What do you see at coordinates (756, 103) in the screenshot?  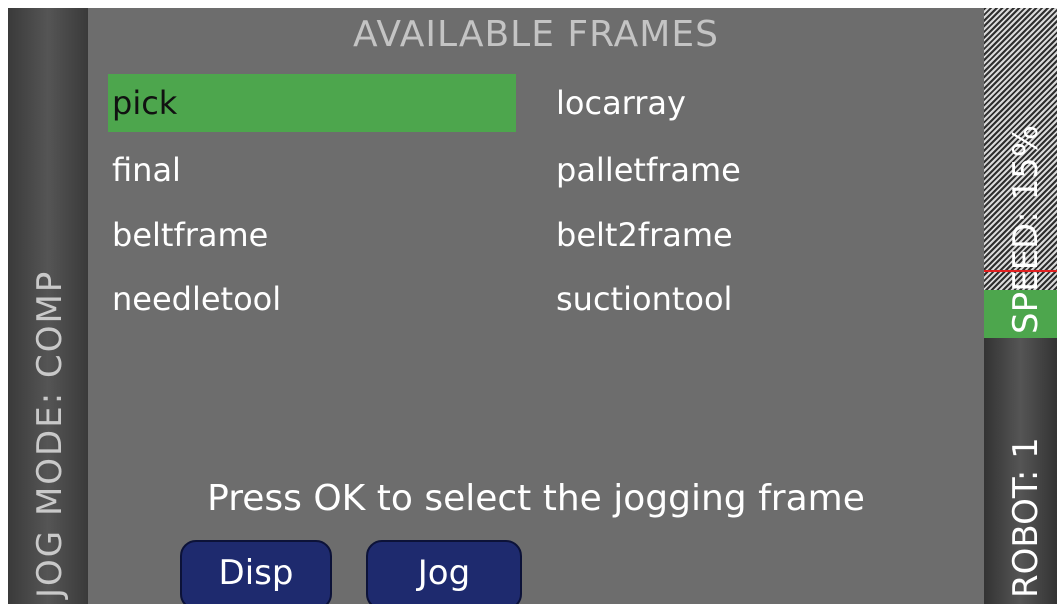 I see `frame-item-locarray: locarray` at bounding box center [756, 103].